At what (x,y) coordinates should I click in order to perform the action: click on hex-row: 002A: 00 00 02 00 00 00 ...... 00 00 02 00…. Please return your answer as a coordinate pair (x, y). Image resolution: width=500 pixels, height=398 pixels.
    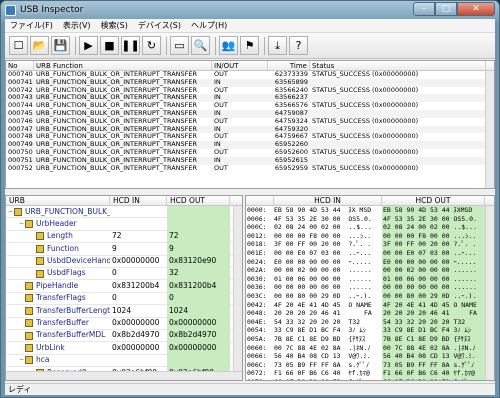
    Looking at the image, I should click on (370, 270).